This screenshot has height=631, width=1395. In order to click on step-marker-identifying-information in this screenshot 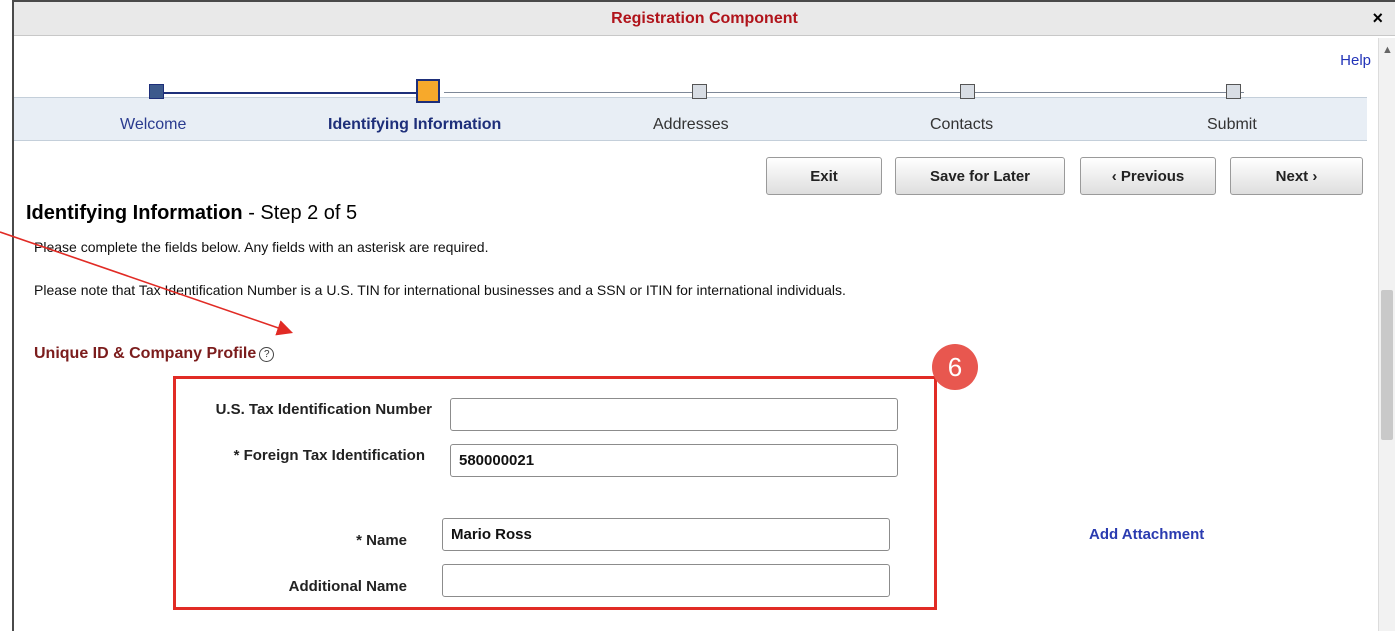, I will do `click(428, 91)`.